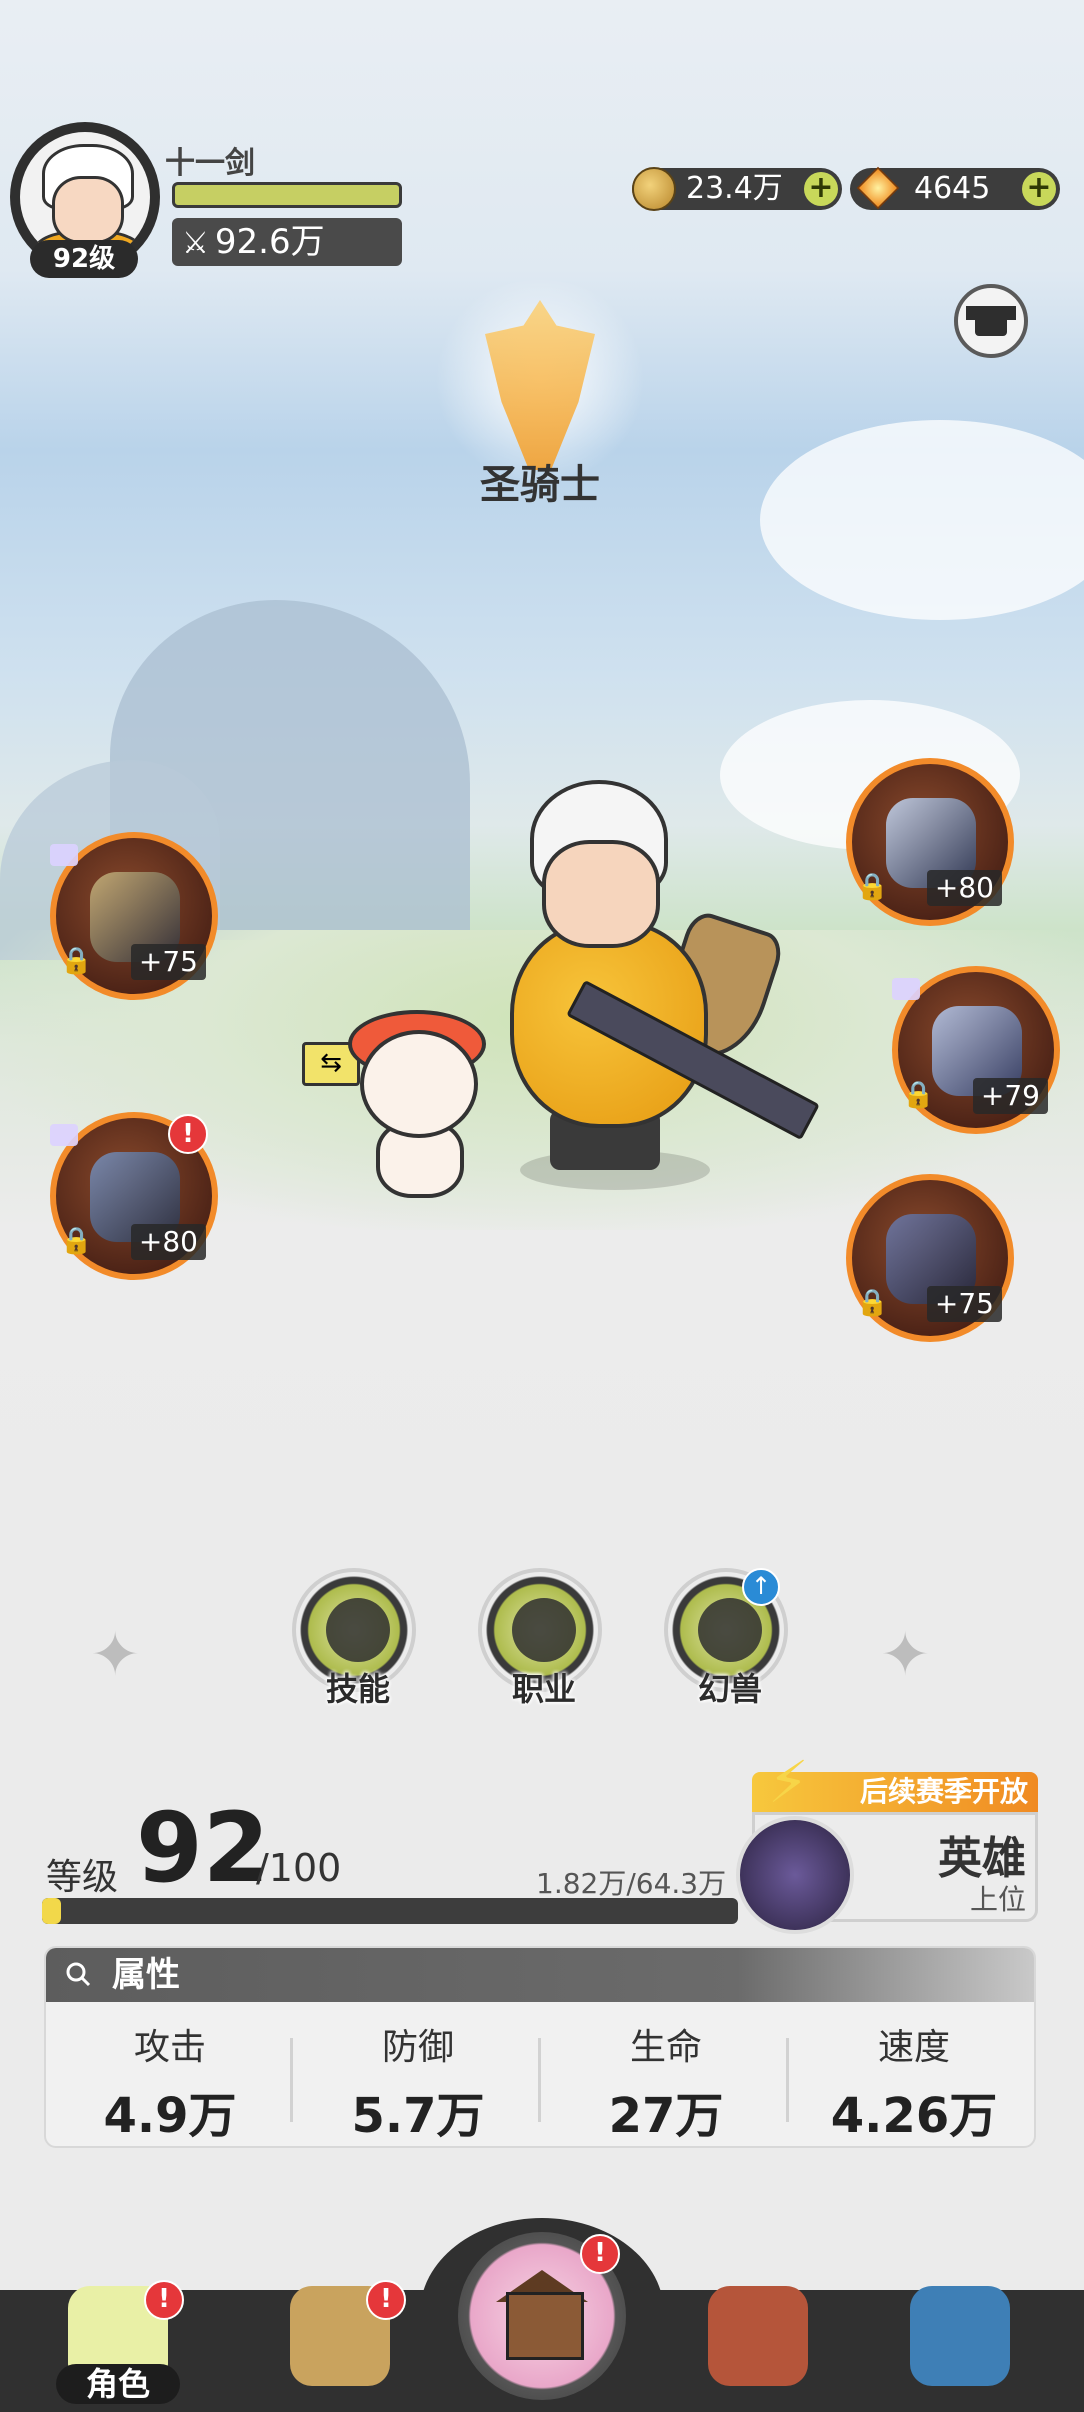 The width and height of the screenshot is (1084, 2412). Describe the element at coordinates (544, 1630) in the screenshot. I see `job-icon` at that location.